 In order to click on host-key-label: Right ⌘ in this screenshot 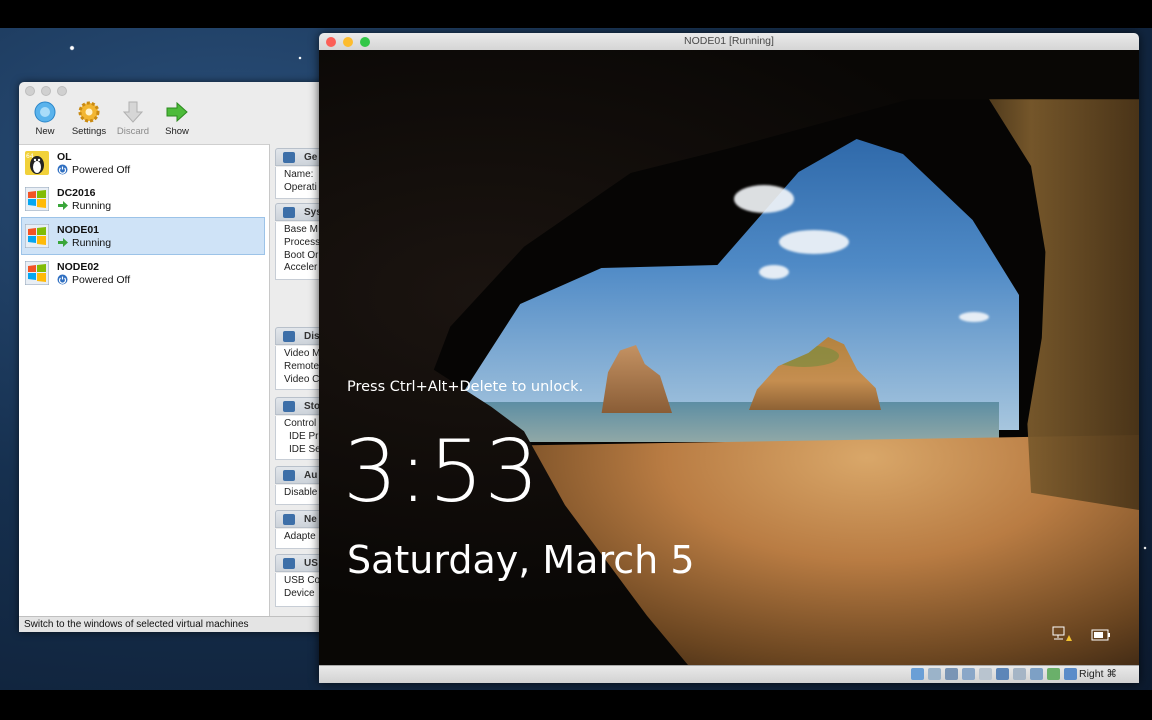, I will do `click(1098, 674)`.